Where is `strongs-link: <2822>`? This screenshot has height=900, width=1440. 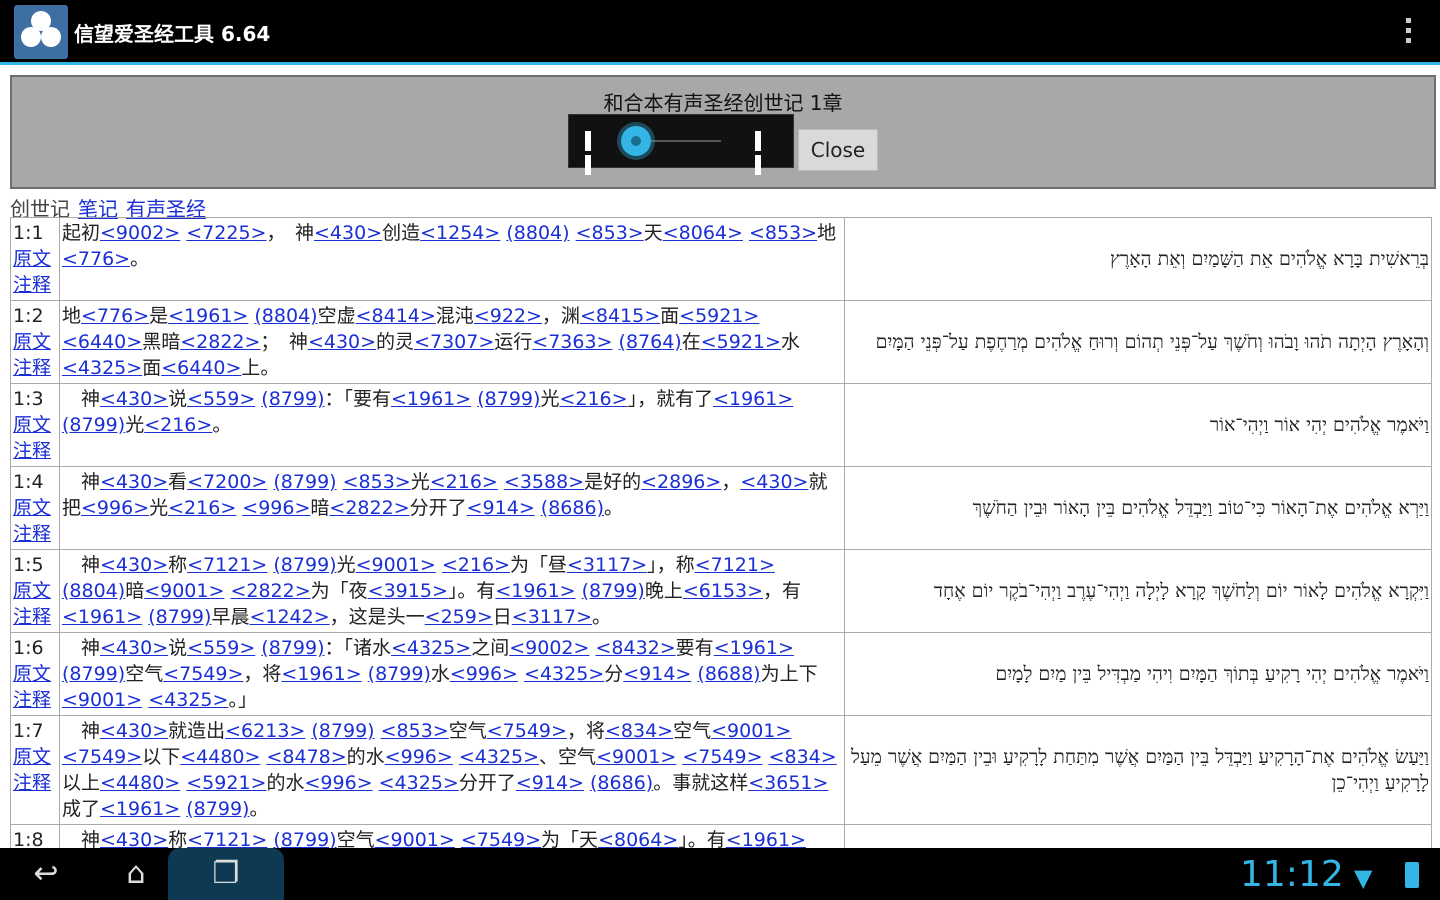 strongs-link: <2822> is located at coordinates (270, 591).